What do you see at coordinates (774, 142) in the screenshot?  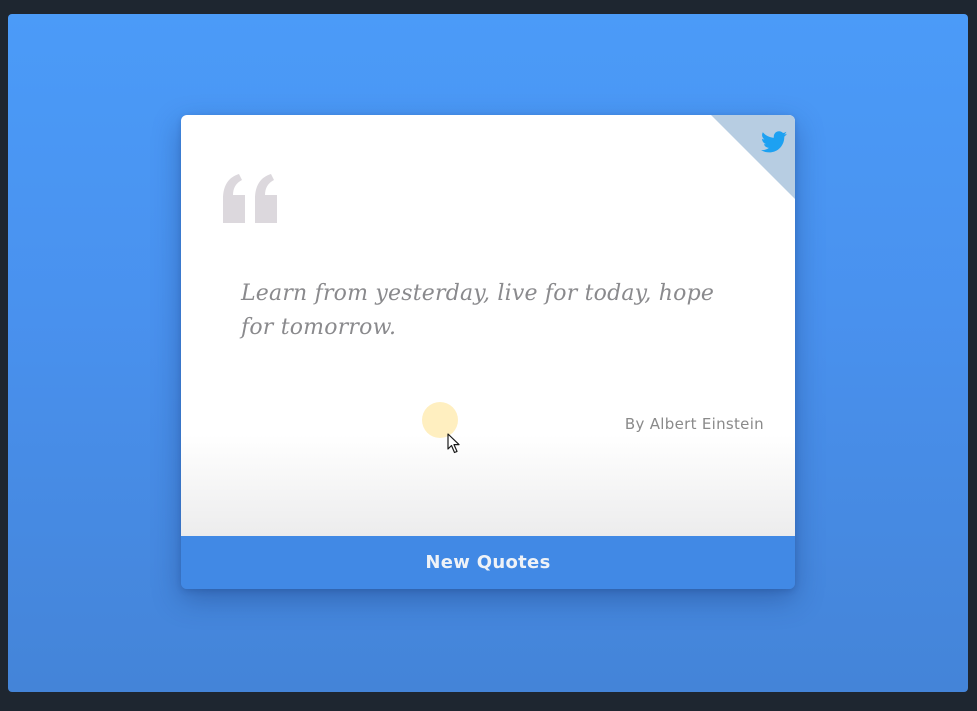 I see `twitter-icon` at bounding box center [774, 142].